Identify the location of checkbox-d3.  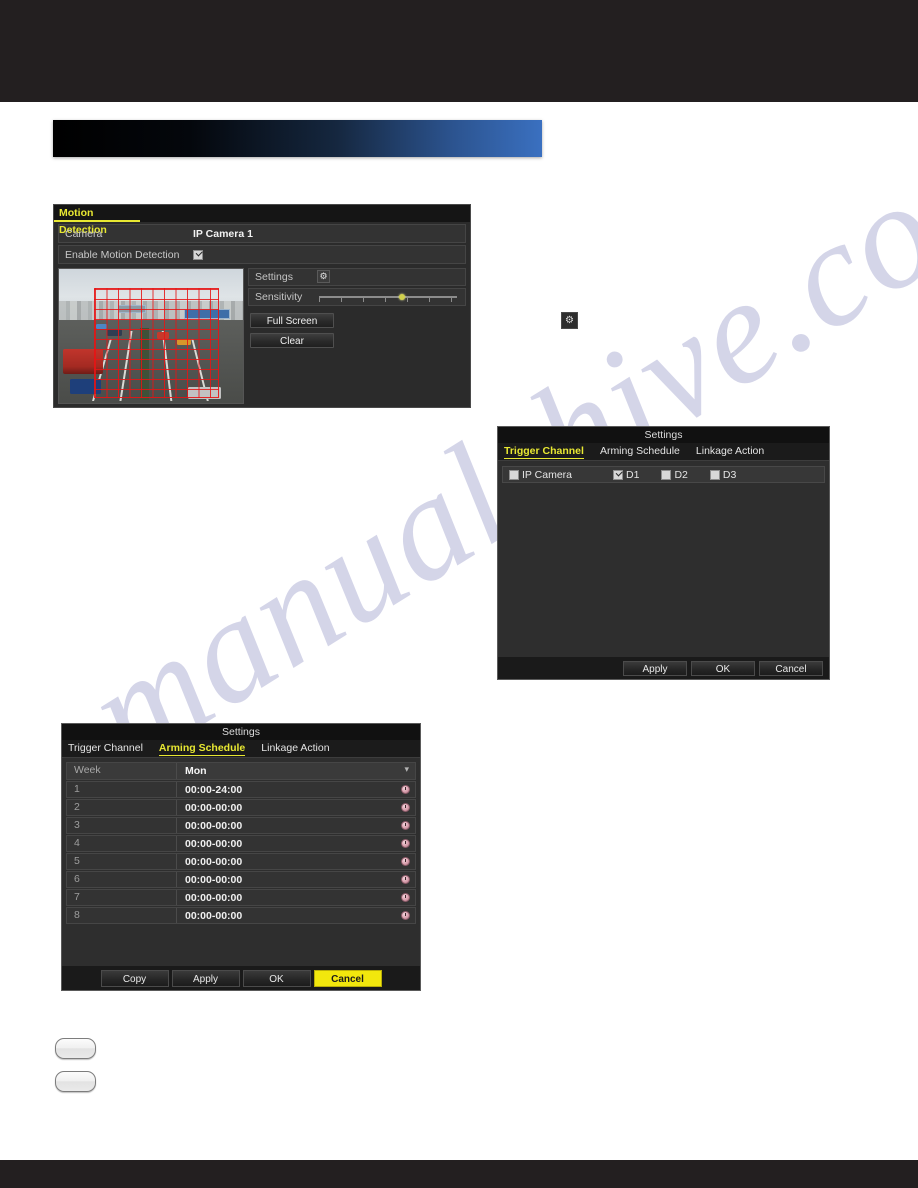
(714, 474).